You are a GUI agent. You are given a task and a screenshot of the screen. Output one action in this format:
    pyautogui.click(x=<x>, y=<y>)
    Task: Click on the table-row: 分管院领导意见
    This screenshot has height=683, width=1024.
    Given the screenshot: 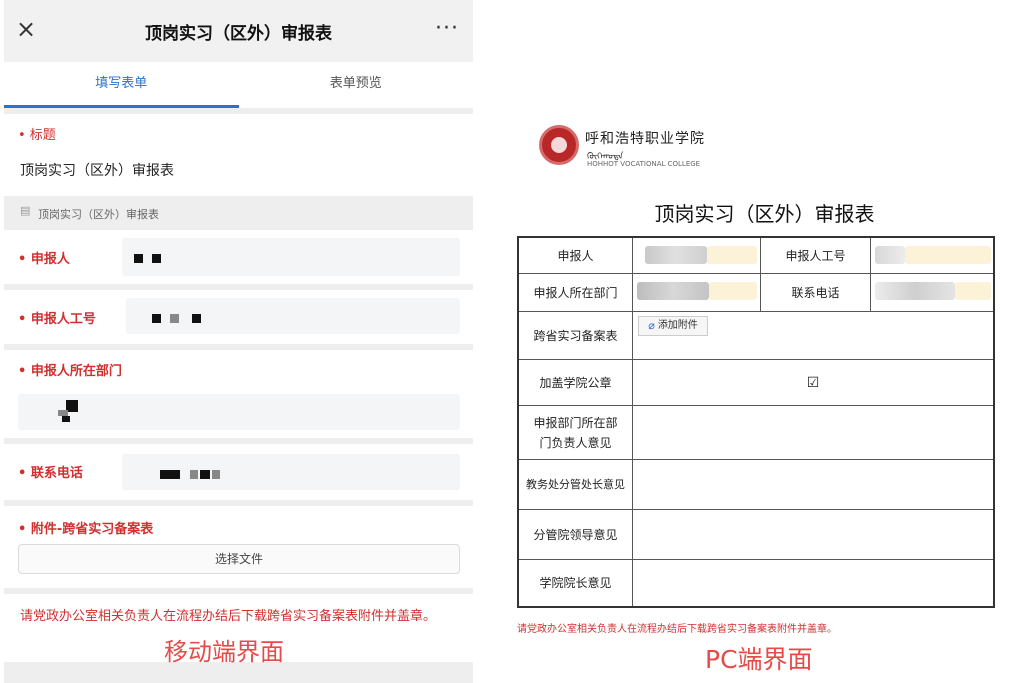 What is the action you would take?
    pyautogui.click(x=756, y=535)
    